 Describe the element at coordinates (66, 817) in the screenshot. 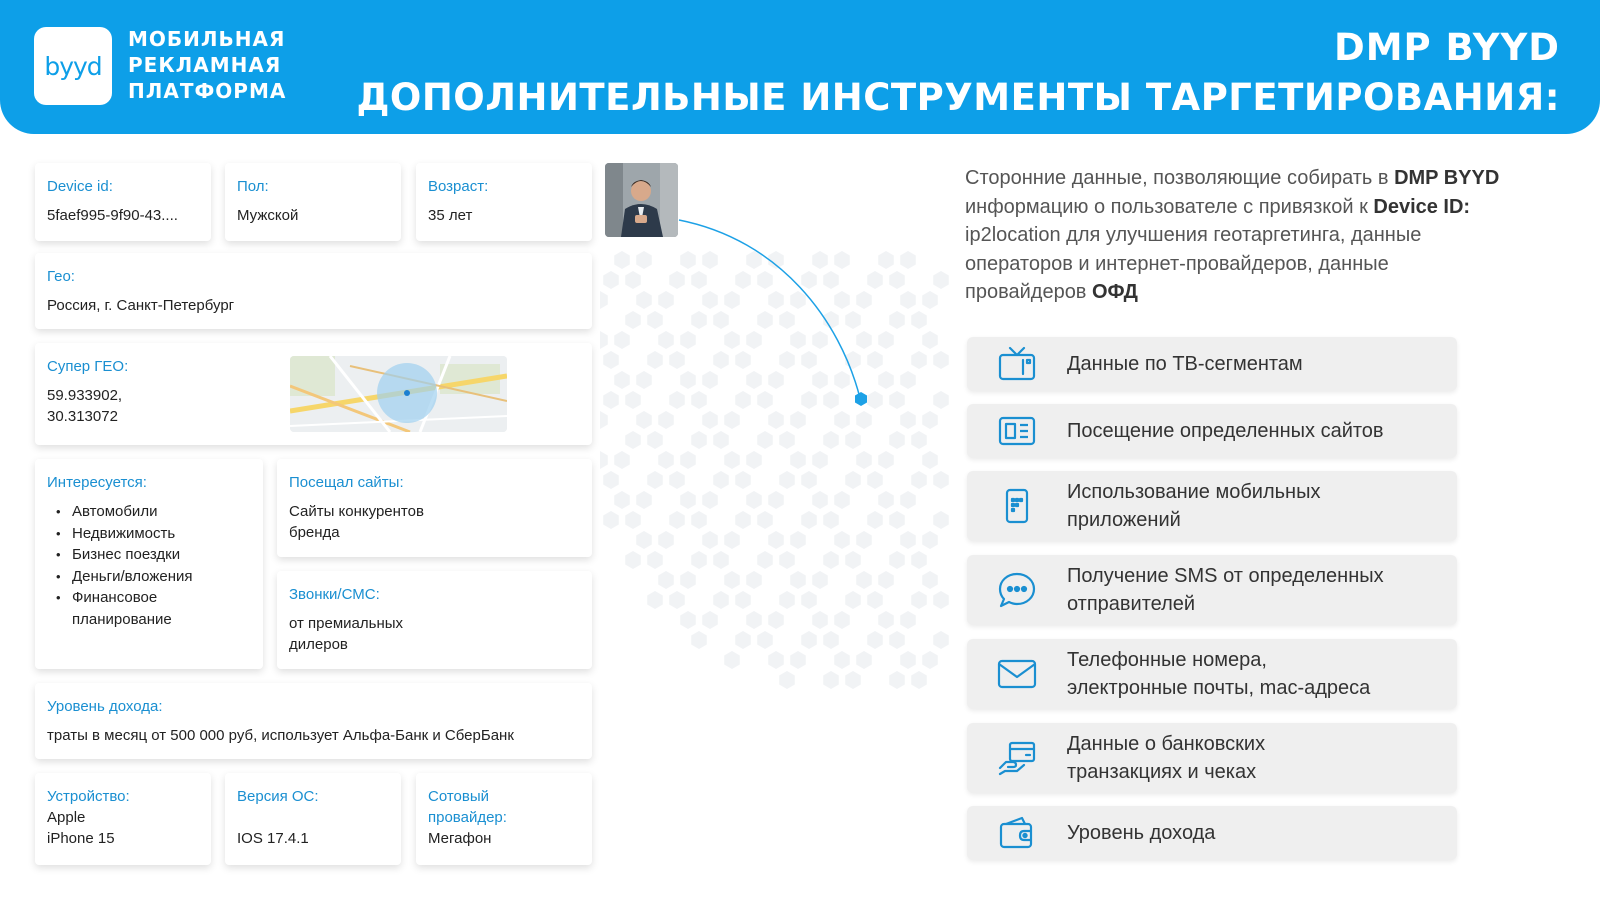

I see `device-brand: Apple` at that location.